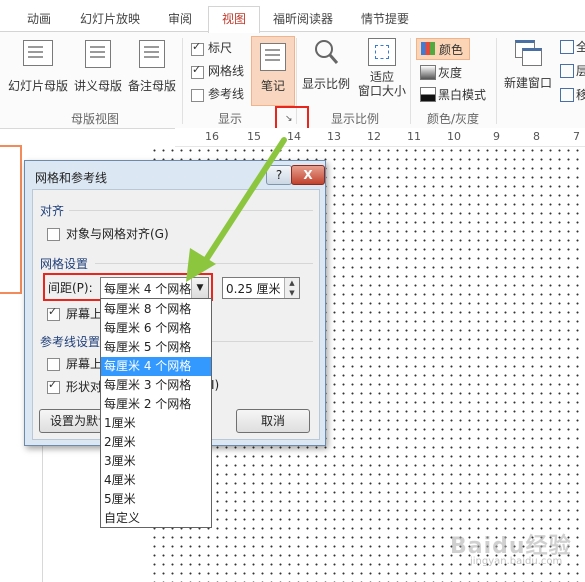 This screenshot has height=582, width=585. What do you see at coordinates (385, 20) in the screenshot?
I see `tab-storyboarding: 情节提要` at bounding box center [385, 20].